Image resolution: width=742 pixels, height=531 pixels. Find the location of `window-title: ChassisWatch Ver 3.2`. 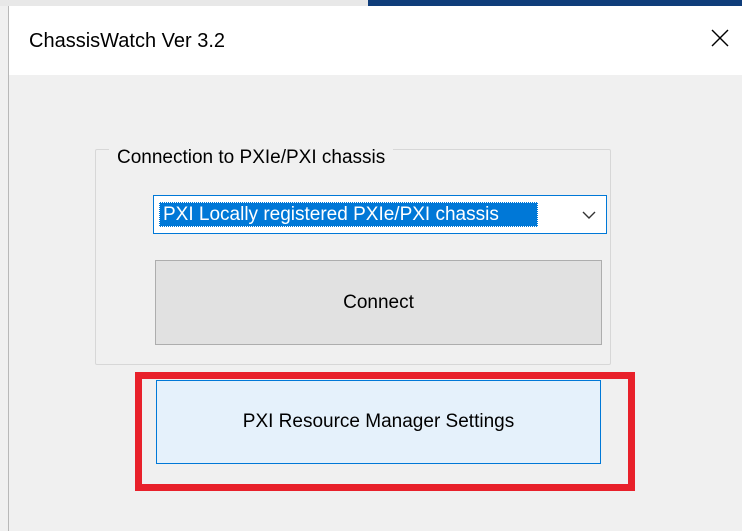

window-title: ChassisWatch Ver 3.2 is located at coordinates (127, 41).